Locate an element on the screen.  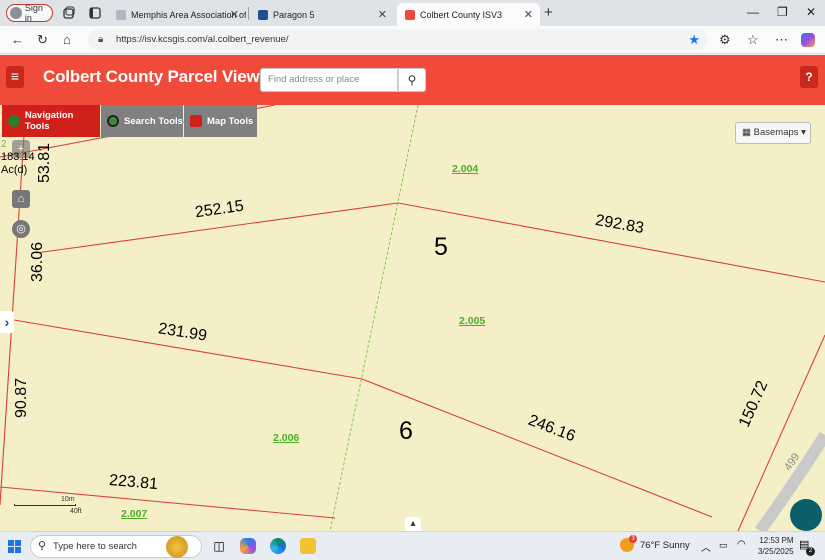
more-options-icon: ⋯ is located at coordinates (781, 40).